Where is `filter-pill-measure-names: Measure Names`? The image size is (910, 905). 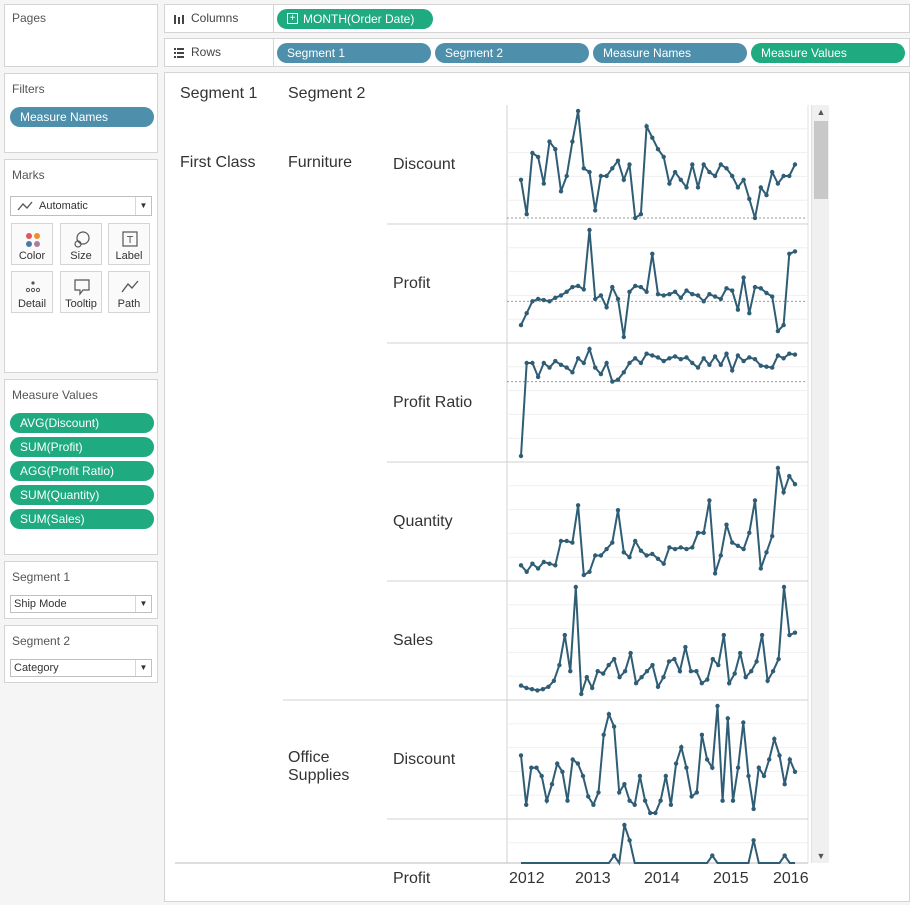 filter-pill-measure-names: Measure Names is located at coordinates (82, 117).